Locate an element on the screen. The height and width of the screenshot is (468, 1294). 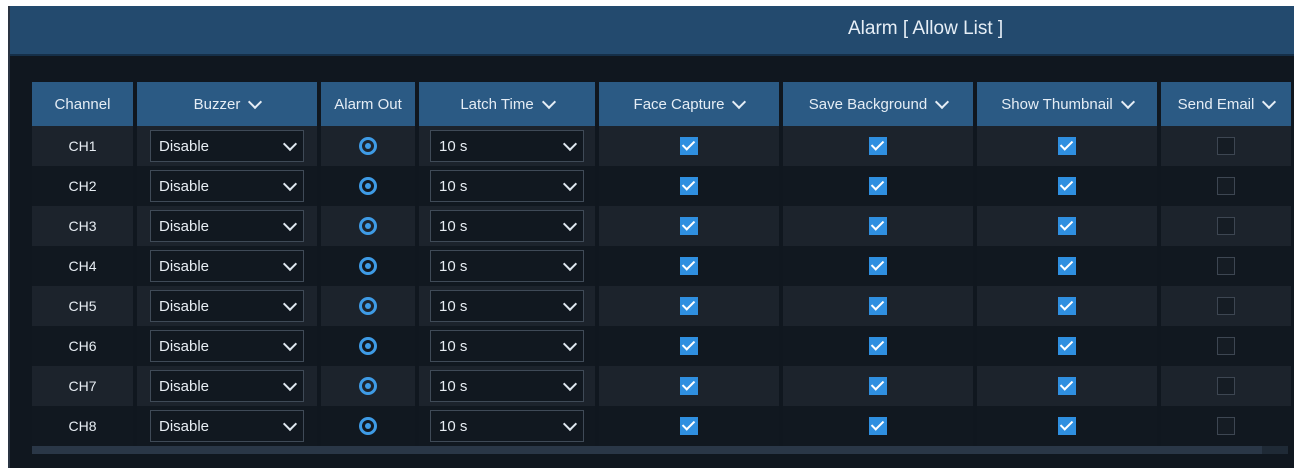
buzzer-value: Disable is located at coordinates (184, 186).